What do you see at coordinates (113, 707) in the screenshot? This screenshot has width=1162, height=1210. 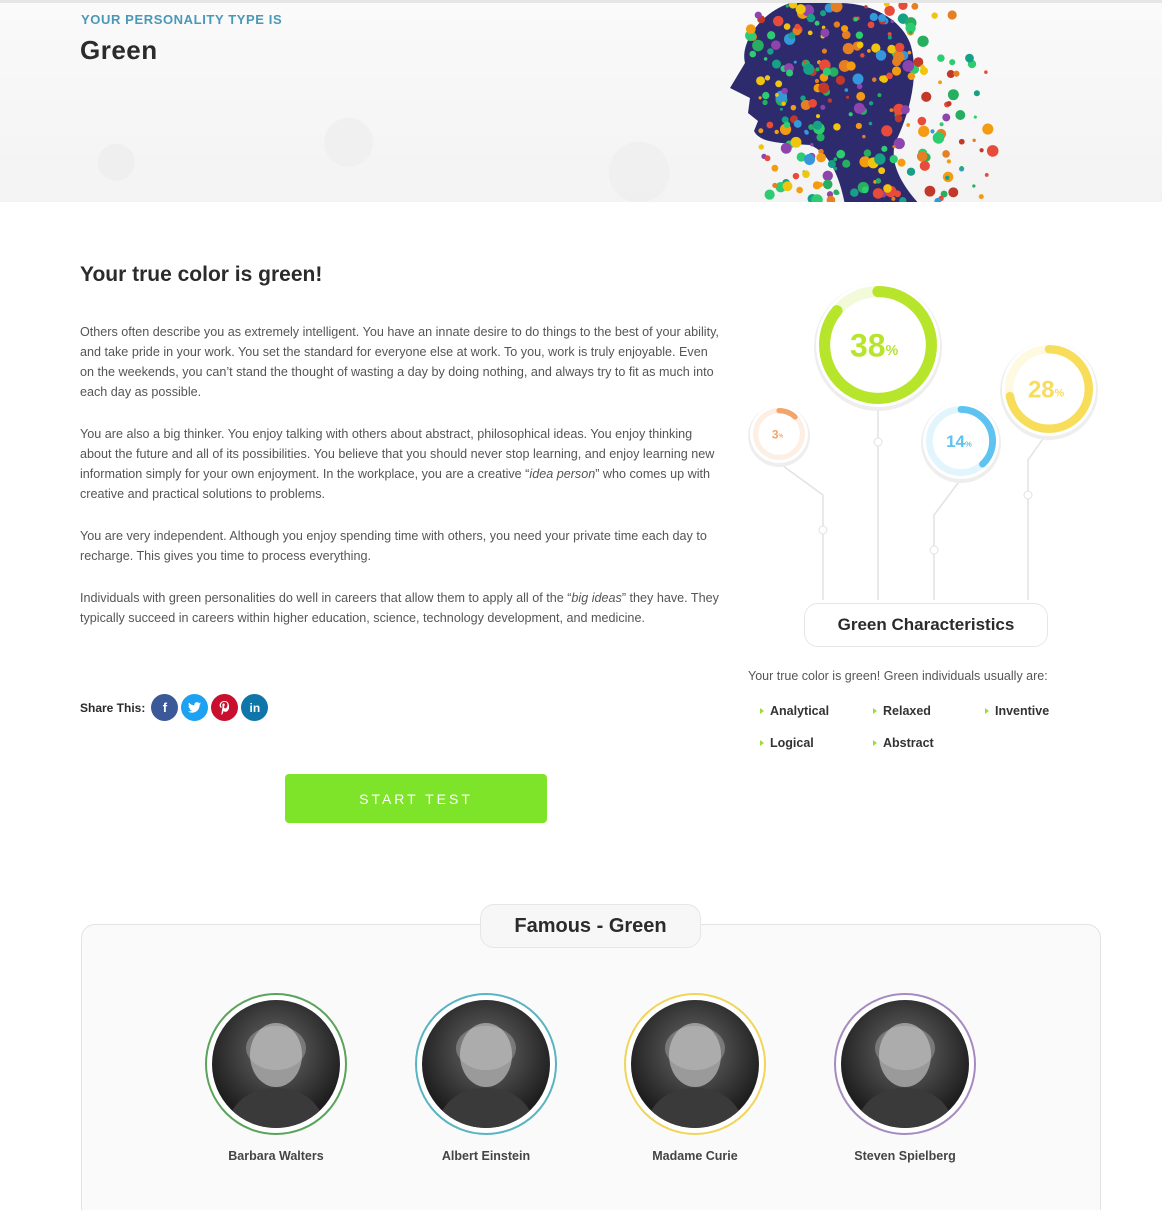 I see `share-label: Share This:` at bounding box center [113, 707].